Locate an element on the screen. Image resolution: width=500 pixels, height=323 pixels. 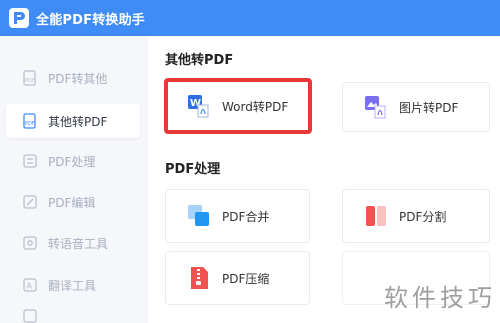
word-to-pdf-card: W Word转PDF is located at coordinates (238, 106).